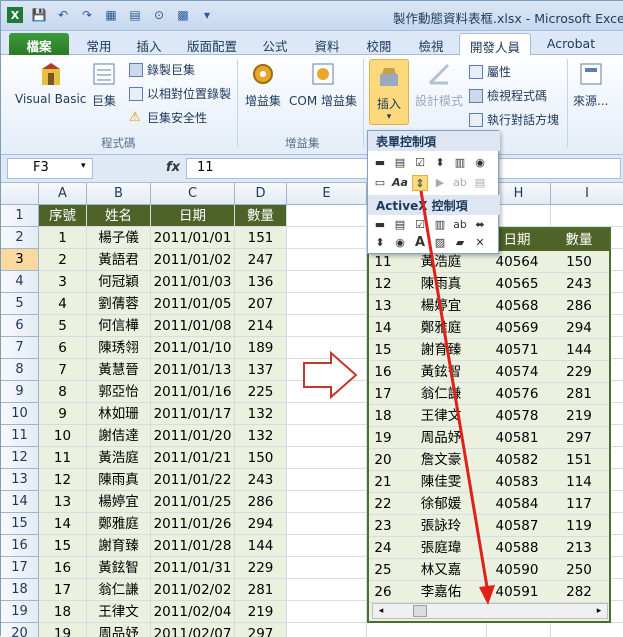 The height and width of the screenshot is (637, 623). Describe the element at coordinates (380, 183) in the screenshot. I see `groupbox-control-icon: ▭` at that location.